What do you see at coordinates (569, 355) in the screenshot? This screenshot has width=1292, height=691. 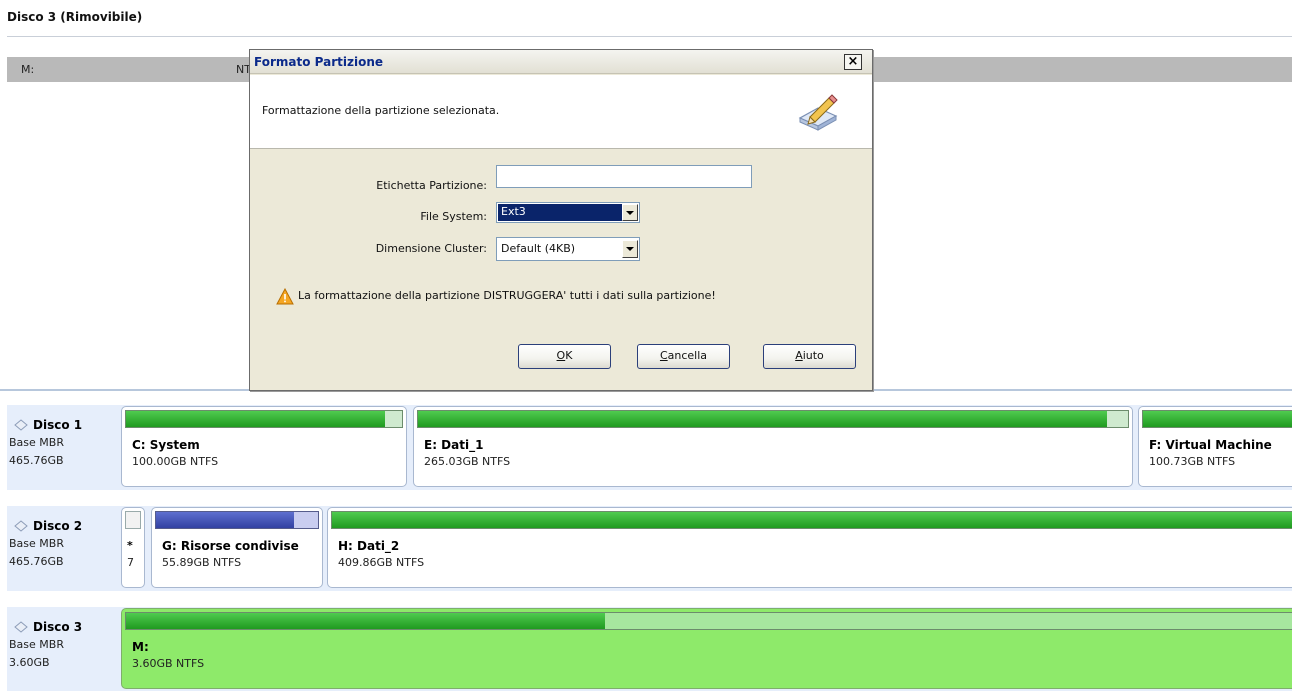 I see `ok-label: K` at bounding box center [569, 355].